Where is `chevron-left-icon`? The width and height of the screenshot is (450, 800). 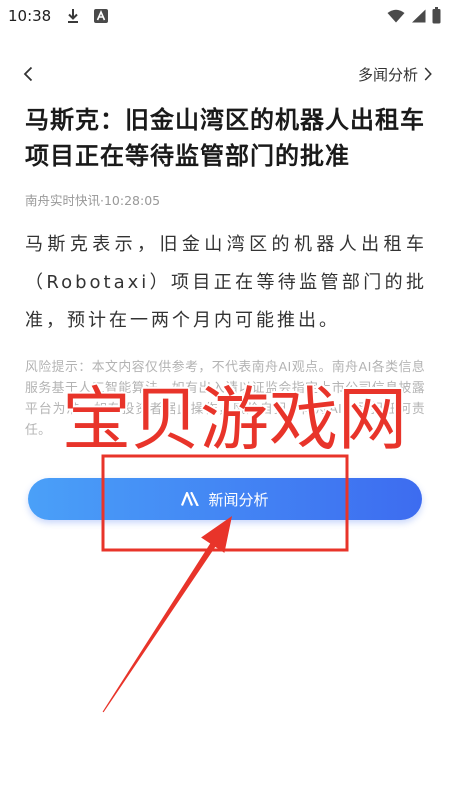 chevron-left-icon is located at coordinates (28, 74).